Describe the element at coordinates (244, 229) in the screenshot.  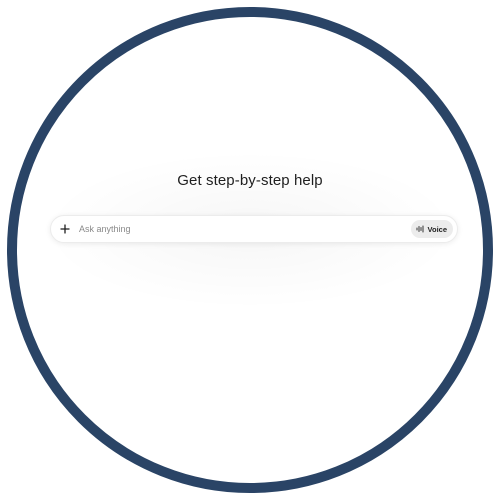
I see `prompt-input` at that location.